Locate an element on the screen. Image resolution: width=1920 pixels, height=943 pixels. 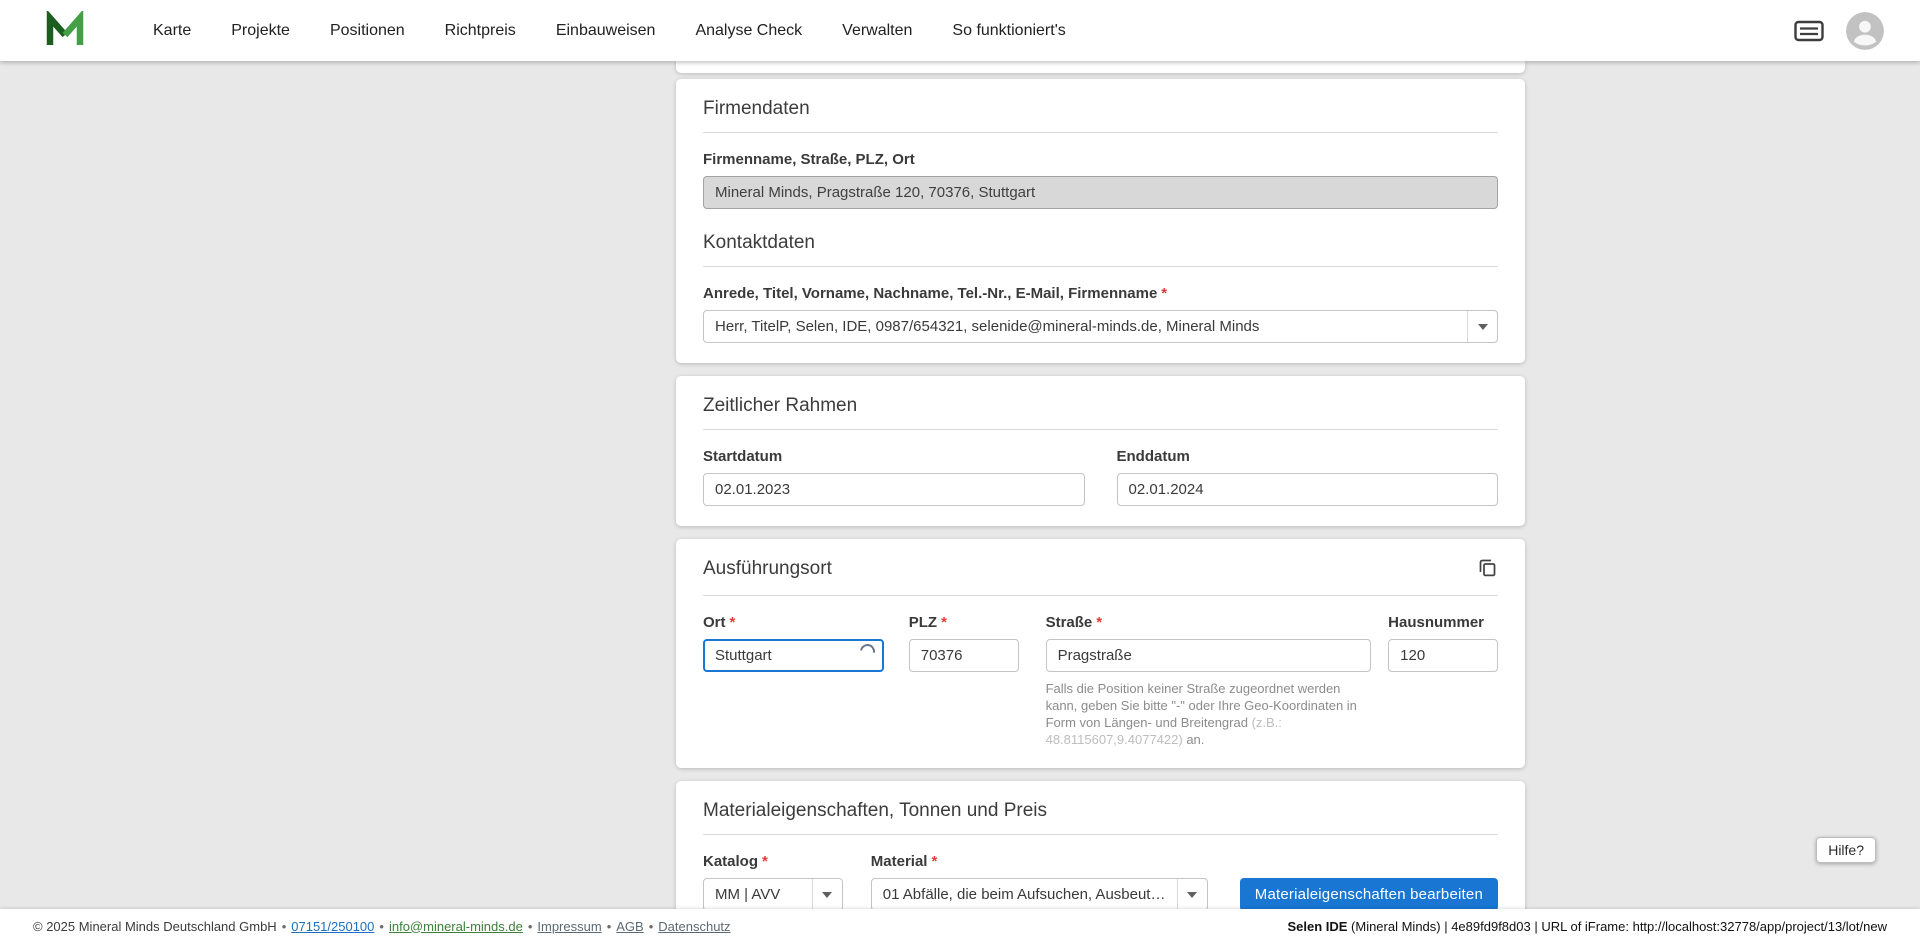
user-avatar is located at coordinates (1865, 30).